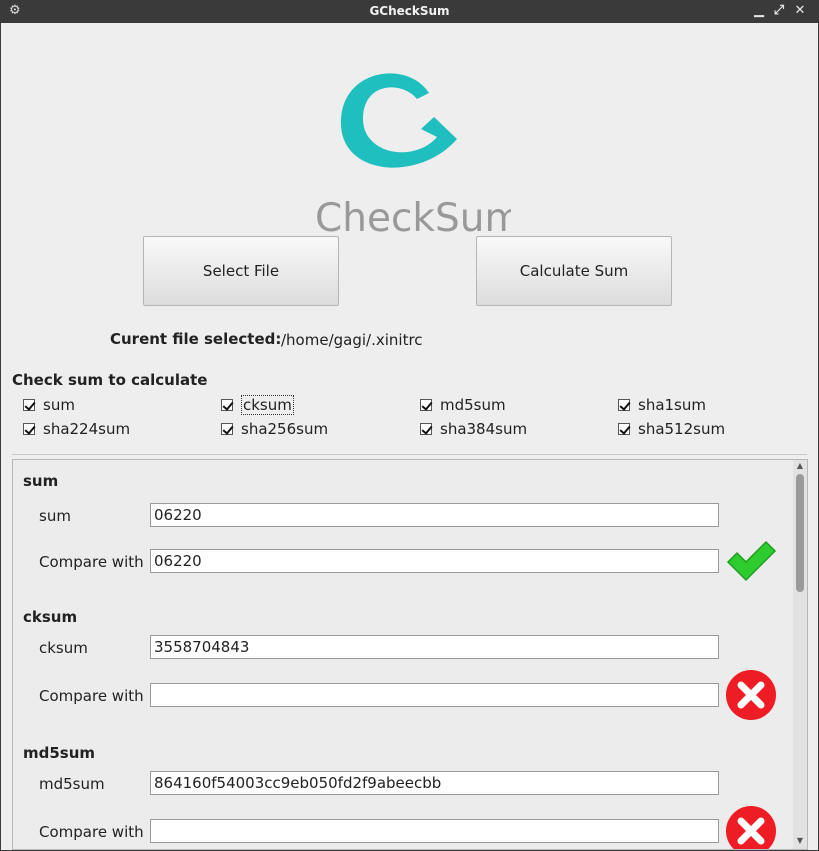 The image size is (819, 851). Describe the element at coordinates (800, 654) in the screenshot. I see `vertical-scrollbar: ▲ ▼` at that location.